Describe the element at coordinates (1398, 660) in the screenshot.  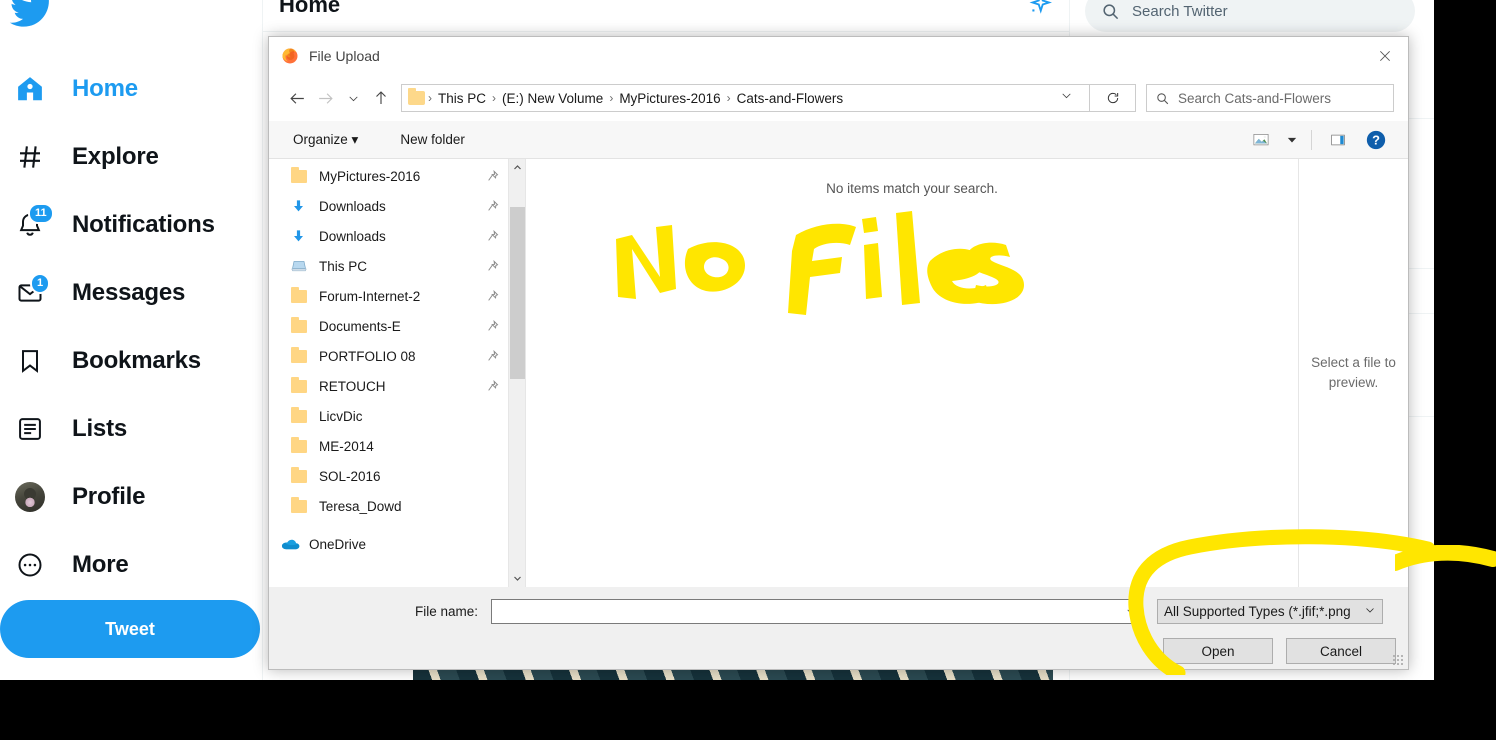
I see `resize-grip-icon` at that location.